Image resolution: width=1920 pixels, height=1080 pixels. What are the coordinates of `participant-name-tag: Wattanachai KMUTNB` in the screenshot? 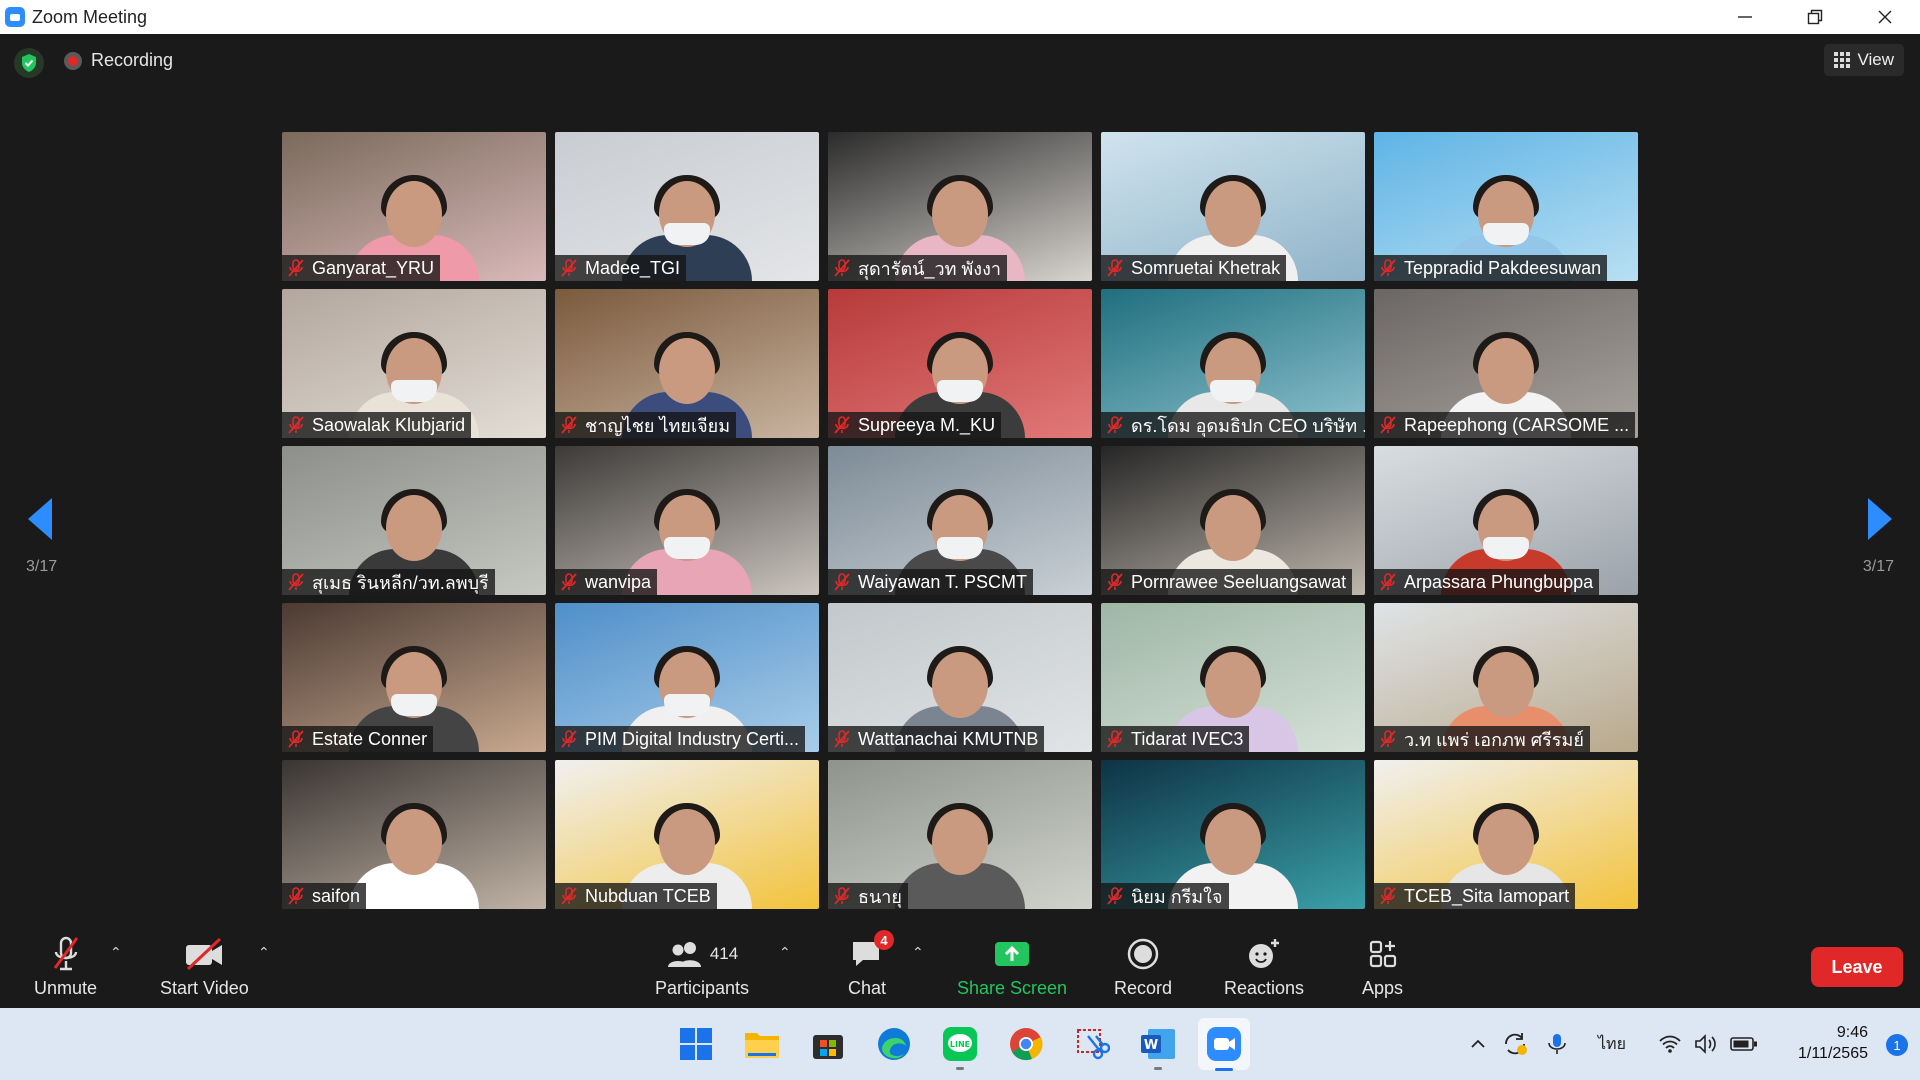 It's located at (936, 739).